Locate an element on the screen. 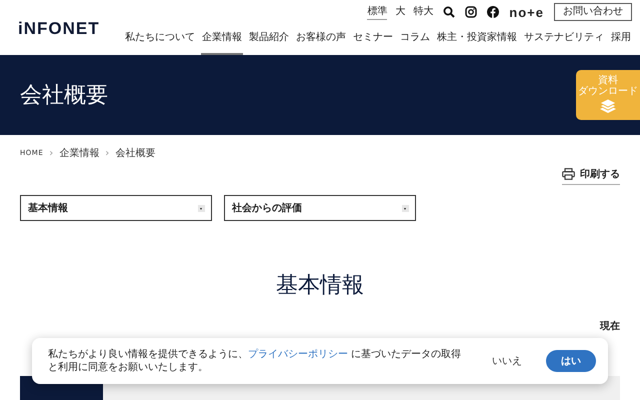 This screenshot has height=400, width=640. nav-item: 製品紹介 is located at coordinates (269, 42).